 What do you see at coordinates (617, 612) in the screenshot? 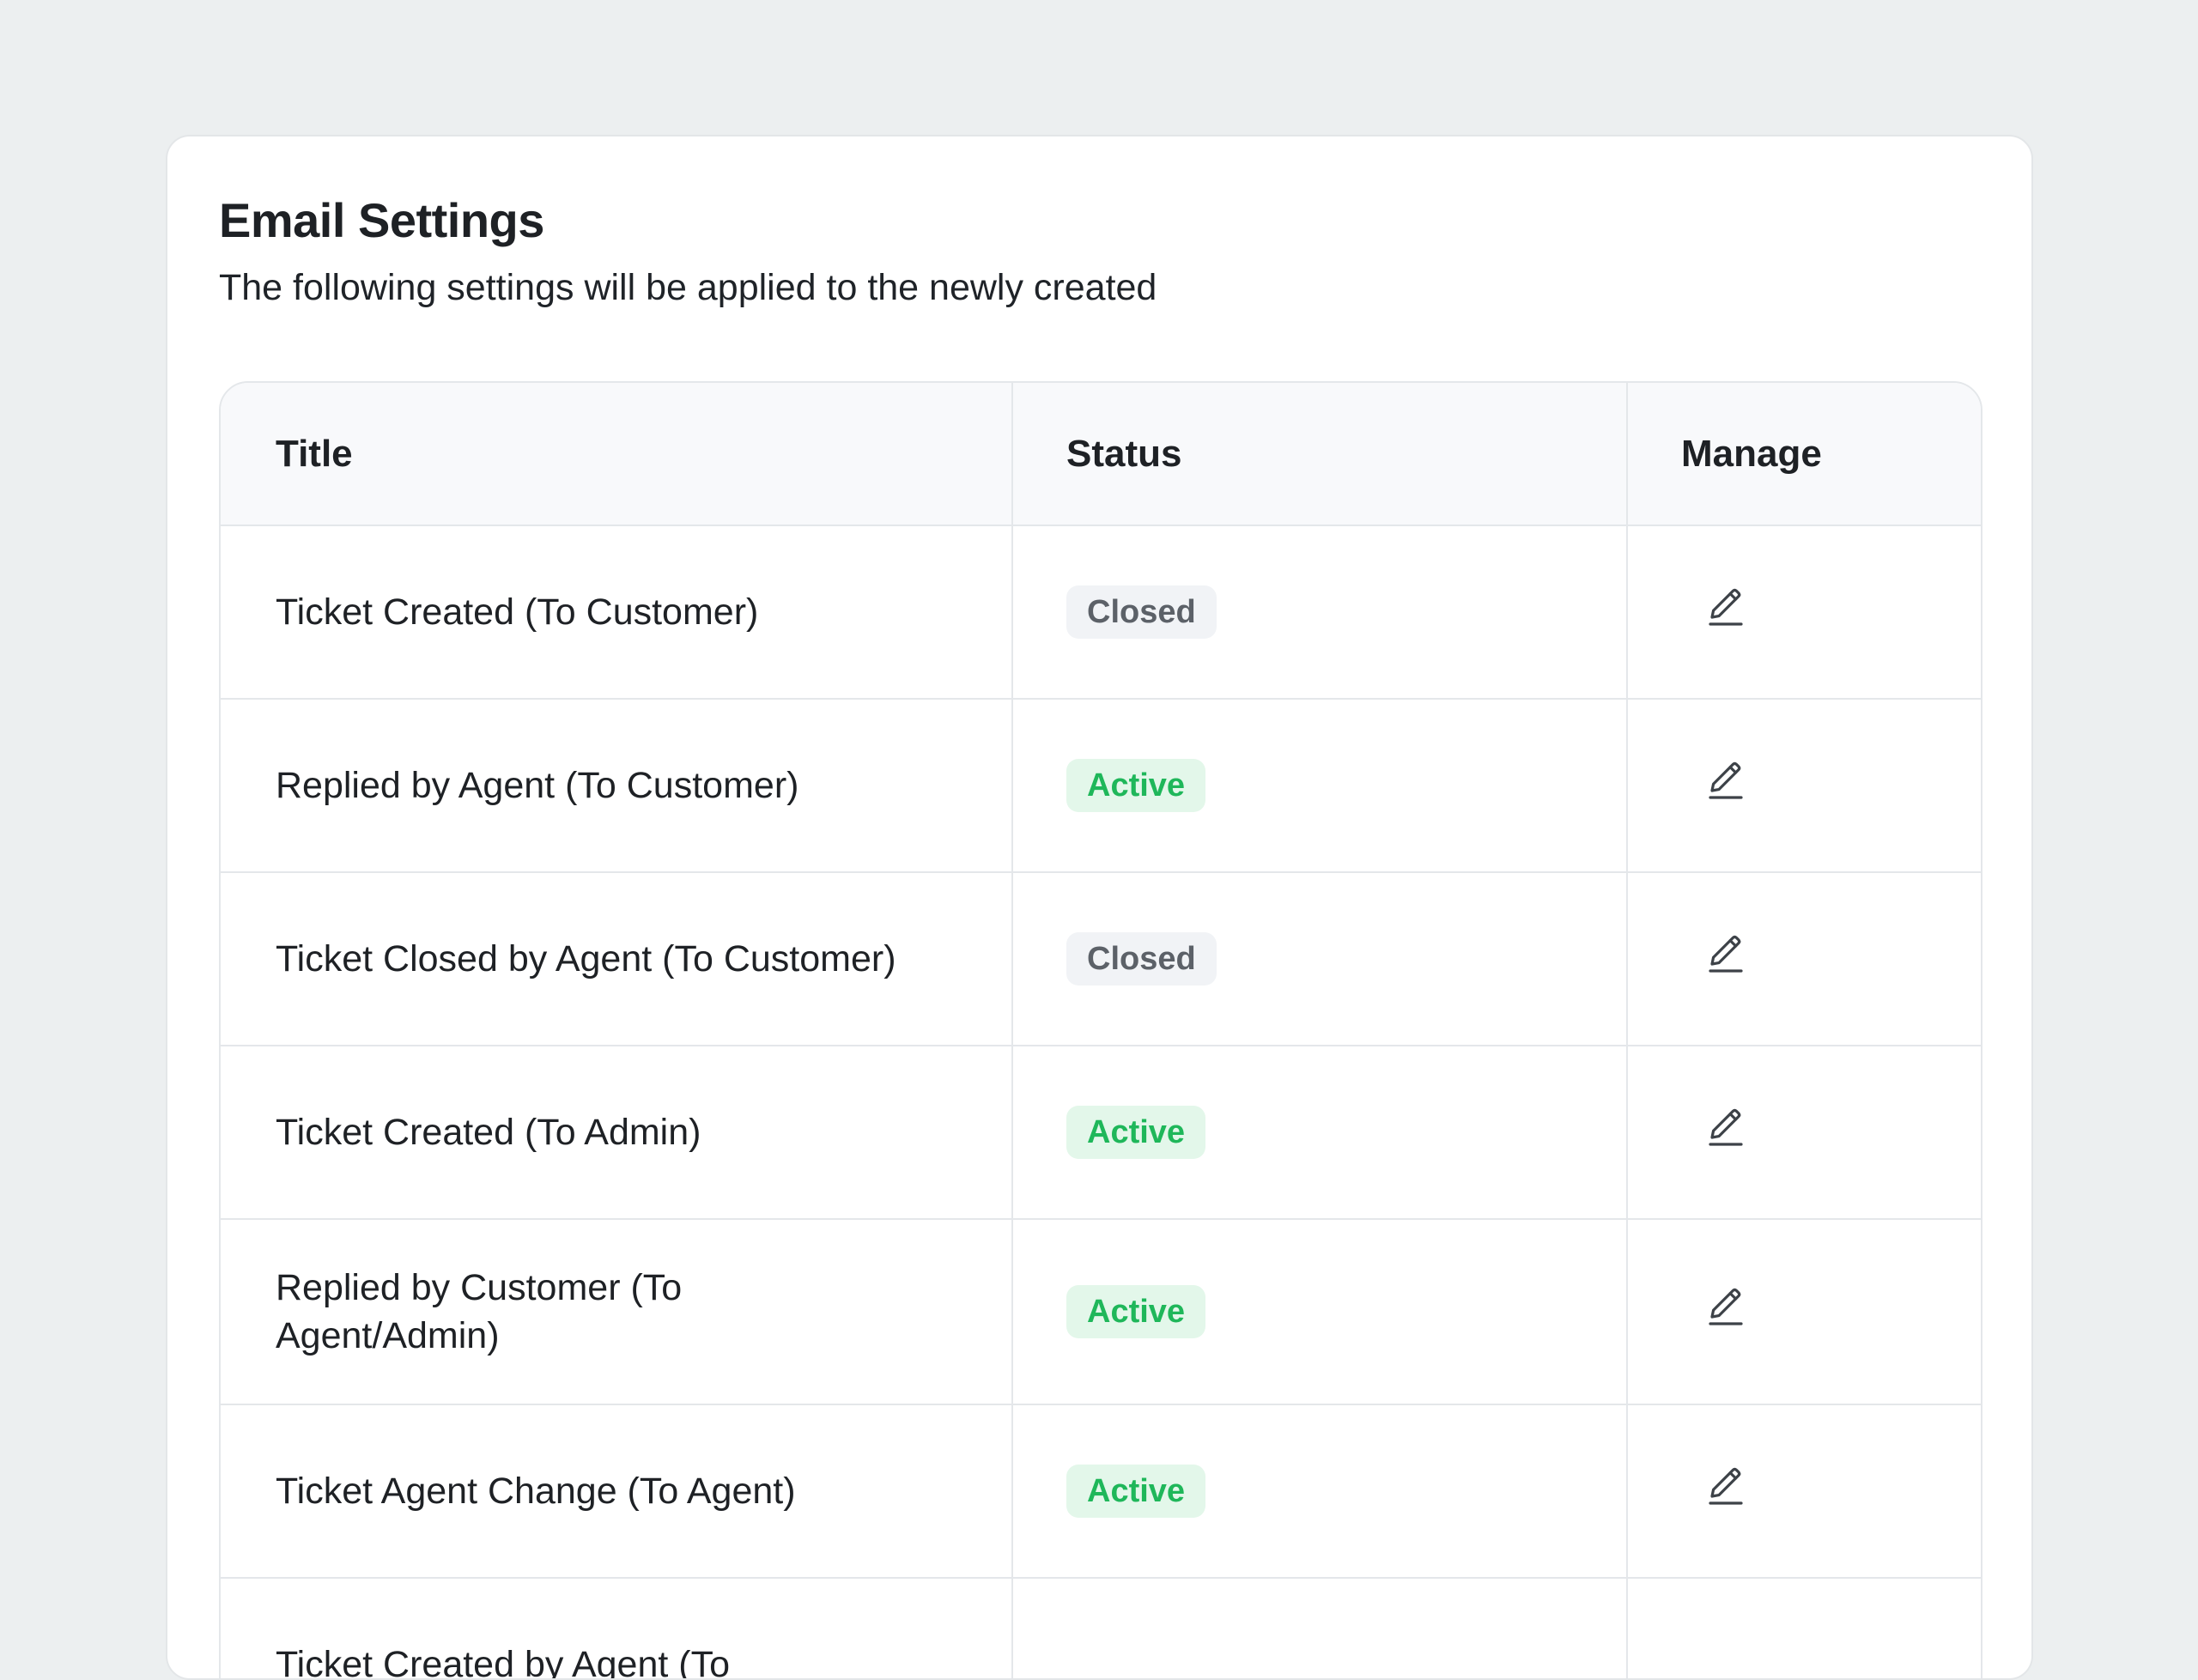
I see `row-title: Ticket Created (To Customer)` at bounding box center [617, 612].